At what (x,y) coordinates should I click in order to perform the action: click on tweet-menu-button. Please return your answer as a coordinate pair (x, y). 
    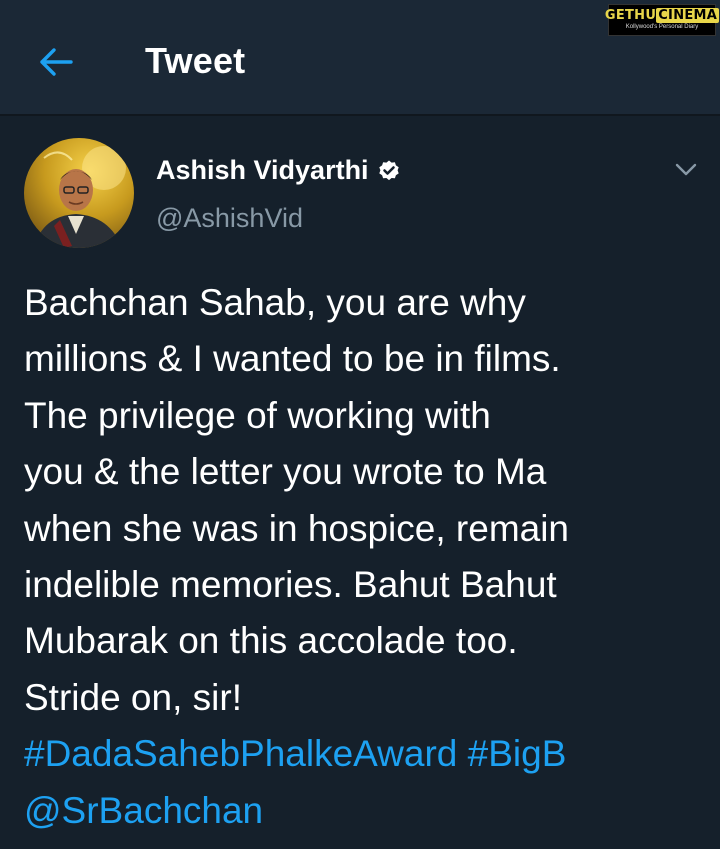
    Looking at the image, I should click on (686, 170).